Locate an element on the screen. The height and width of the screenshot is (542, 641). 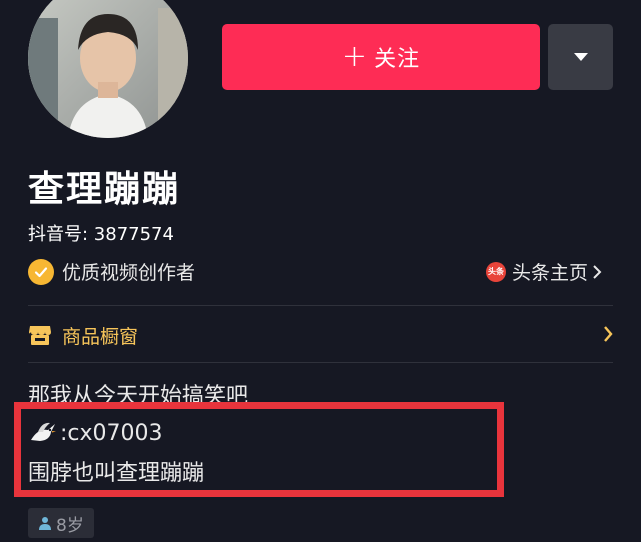
plus-icon: + is located at coordinates (355, 56).